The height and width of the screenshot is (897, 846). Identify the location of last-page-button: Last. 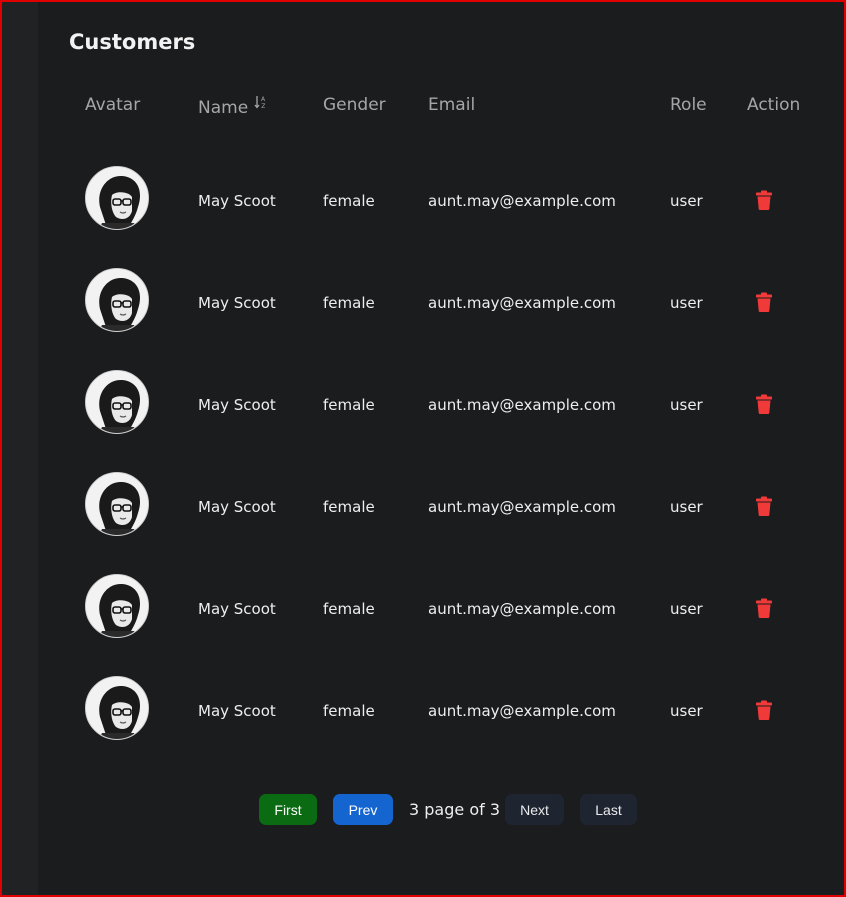
(608, 809).